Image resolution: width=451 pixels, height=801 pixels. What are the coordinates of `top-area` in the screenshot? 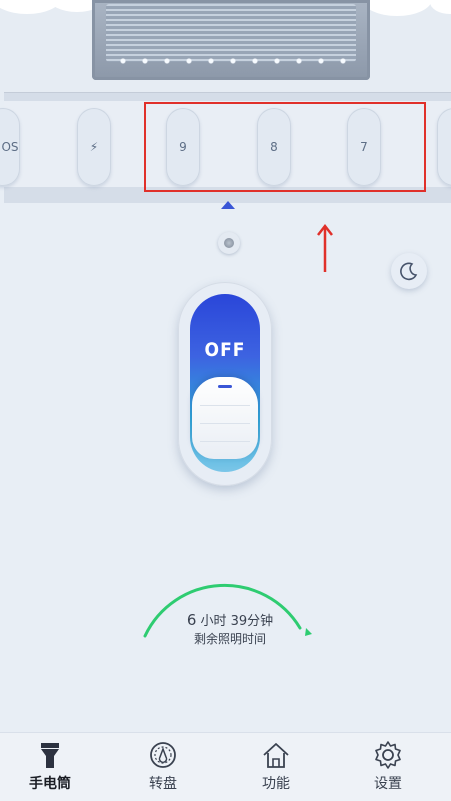 It's located at (225, 50).